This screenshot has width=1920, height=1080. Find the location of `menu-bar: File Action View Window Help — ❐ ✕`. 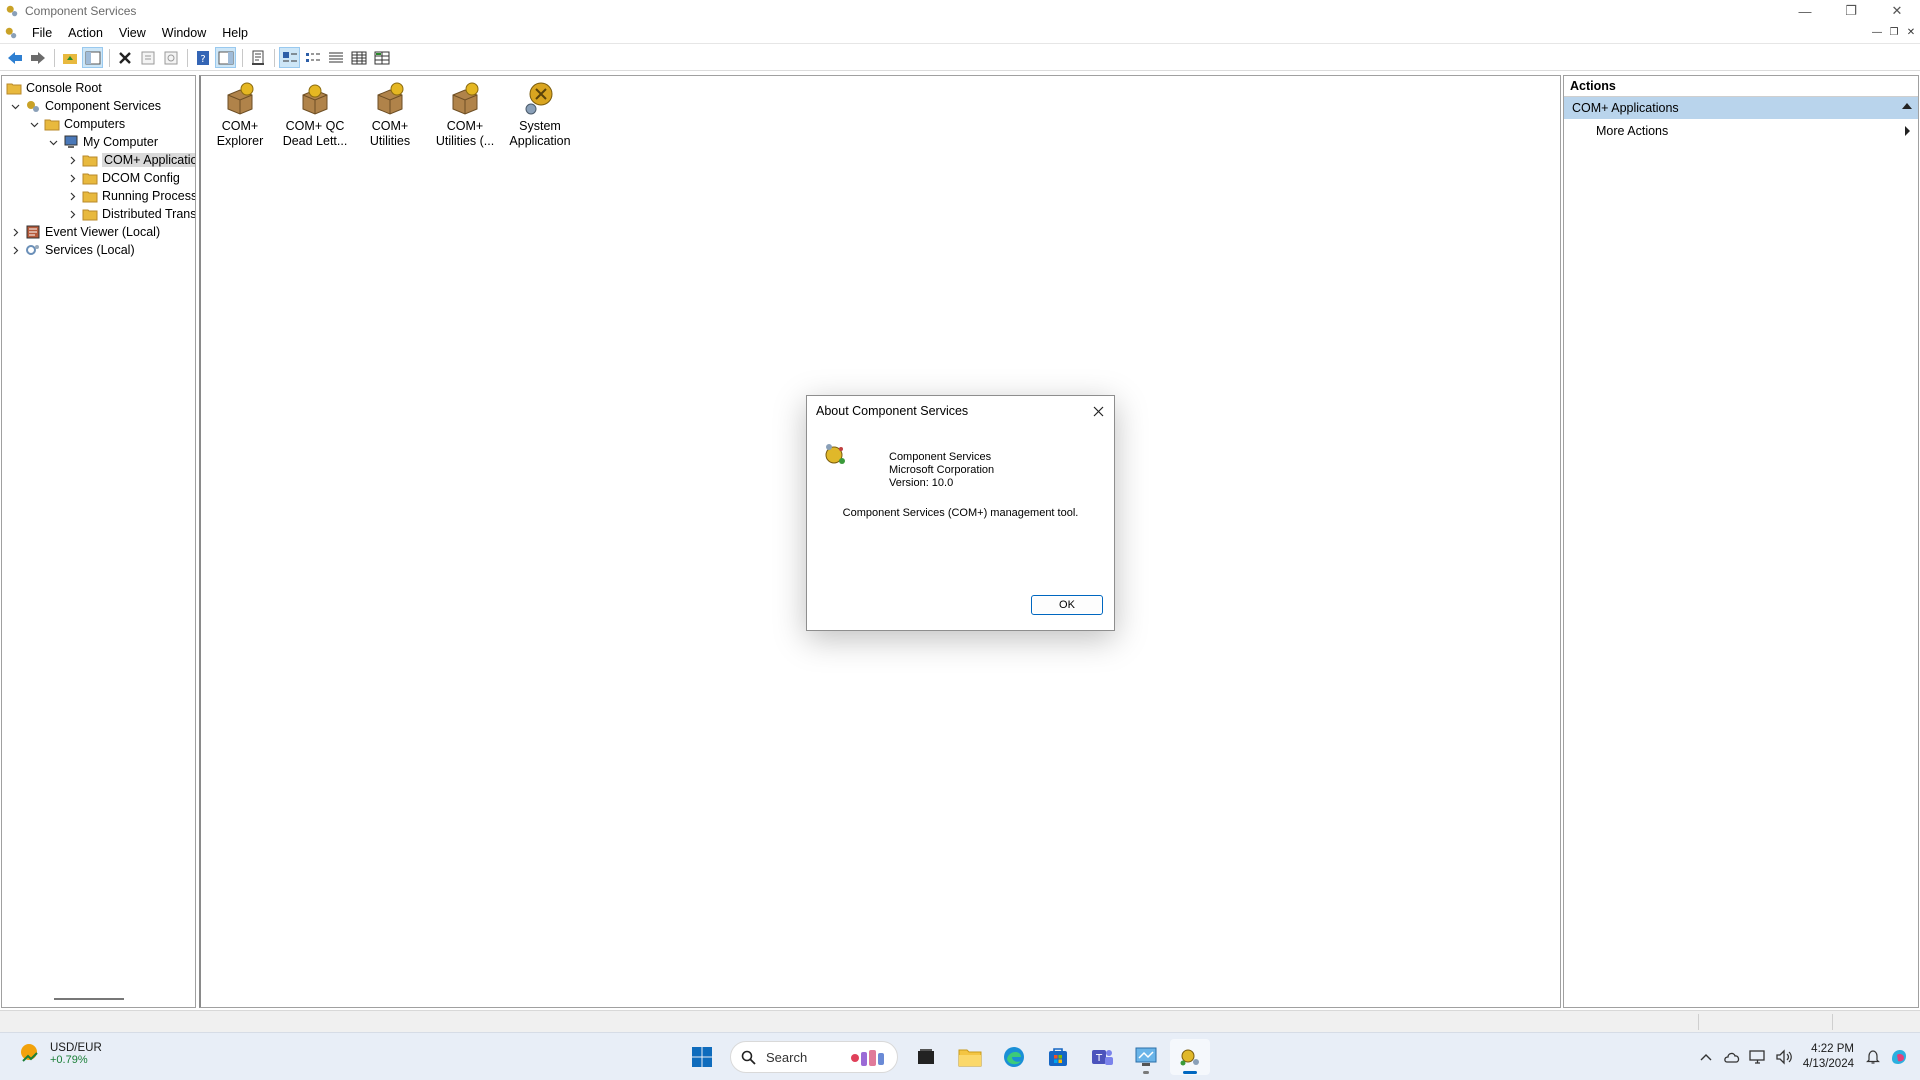

menu-bar: File Action View Window Help — ❐ ✕ is located at coordinates (960, 33).